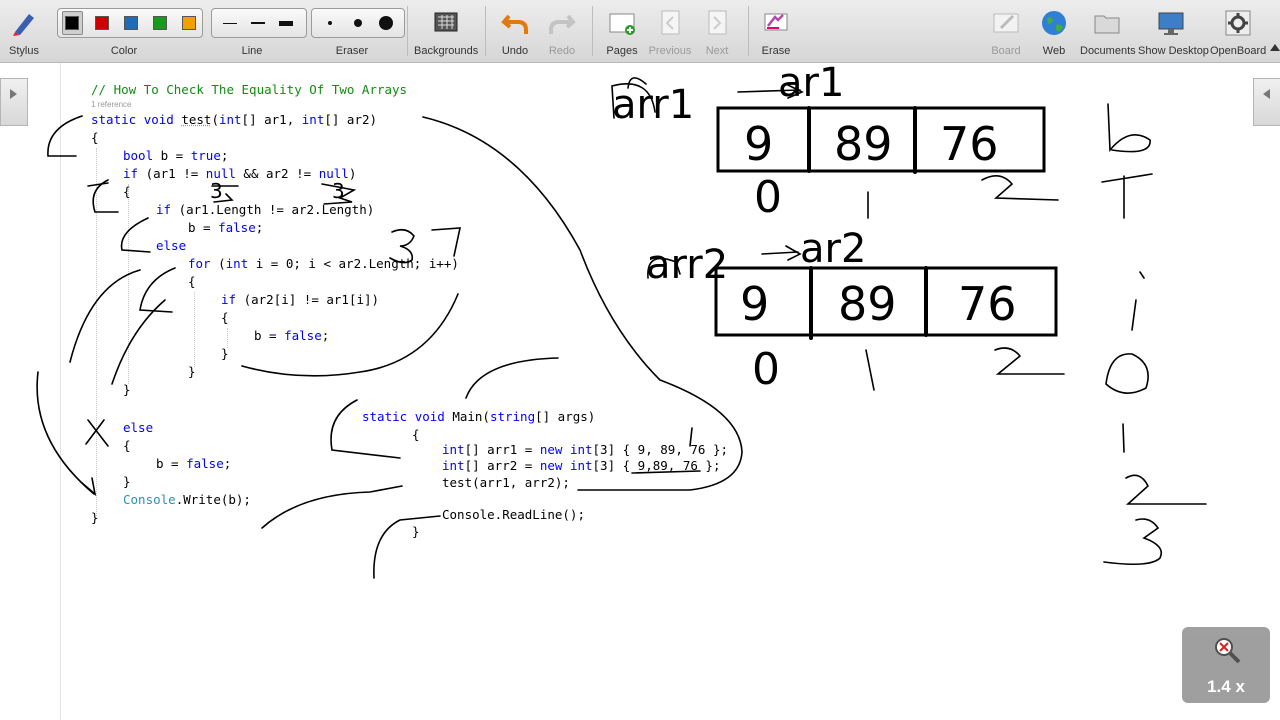 The width and height of the screenshot is (1280, 720). What do you see at coordinates (240, 173) in the screenshot?
I see `code-line-if-null: if (ar1 != null && ar2 != null)` at bounding box center [240, 173].